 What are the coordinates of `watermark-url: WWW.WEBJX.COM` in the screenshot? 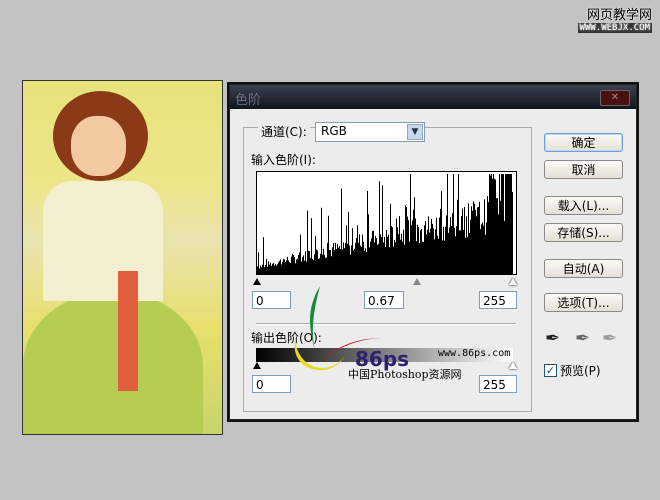 It's located at (614, 28).